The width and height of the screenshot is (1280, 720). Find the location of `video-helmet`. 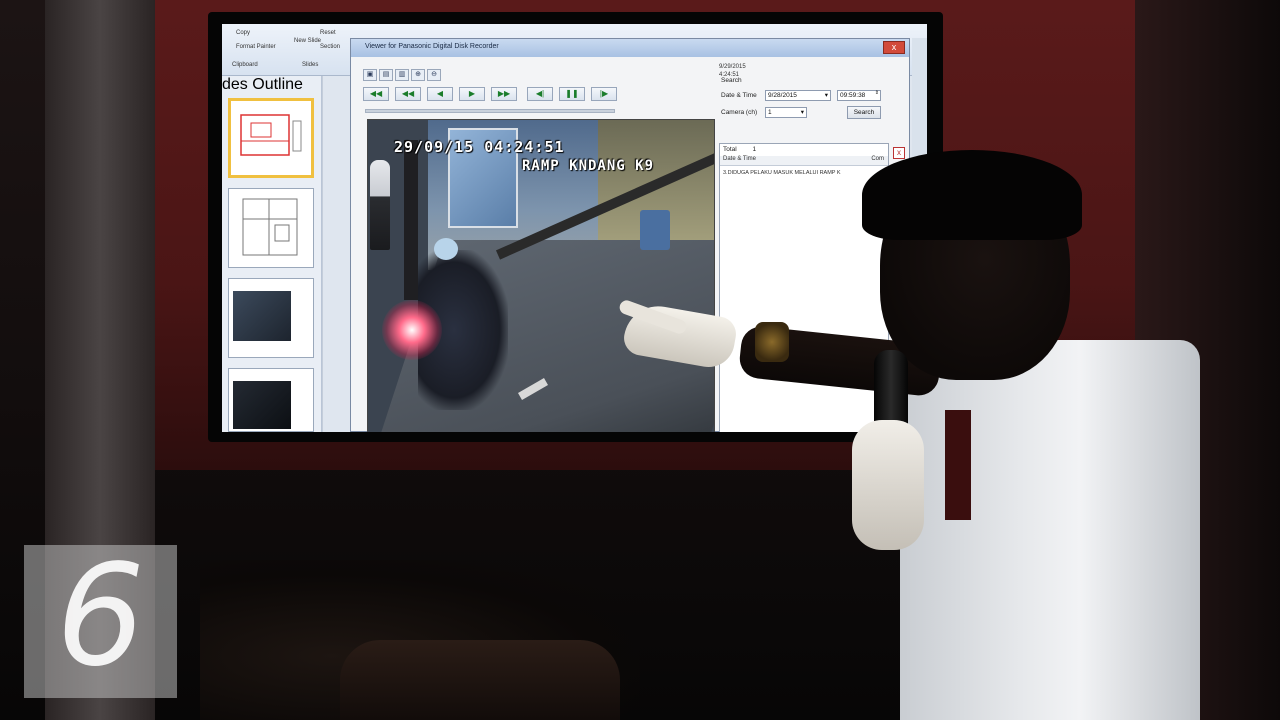

video-helmet is located at coordinates (446, 249).